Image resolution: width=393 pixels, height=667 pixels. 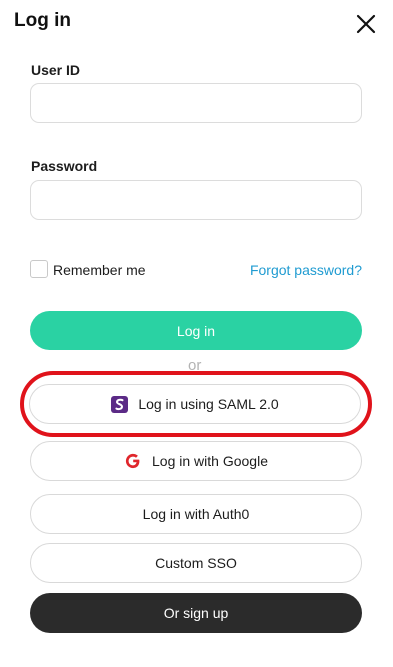 I want to click on remember-me-label: Remember me, so click(x=99, y=270).